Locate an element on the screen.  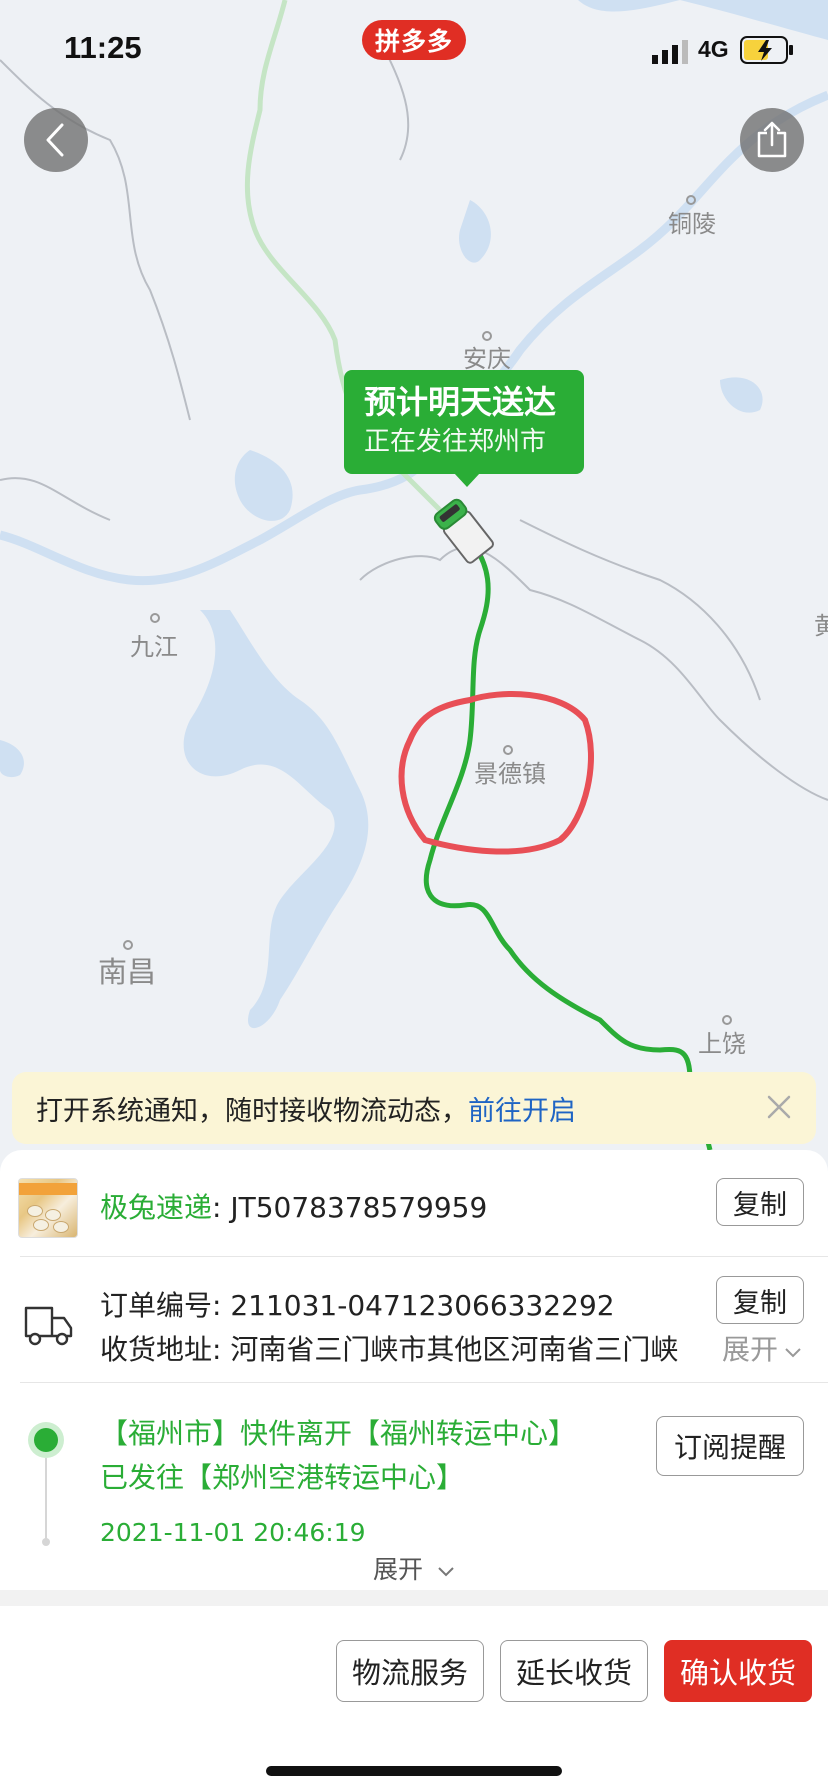
tracking-number: JT5078378579959 is located at coordinates (359, 1207).